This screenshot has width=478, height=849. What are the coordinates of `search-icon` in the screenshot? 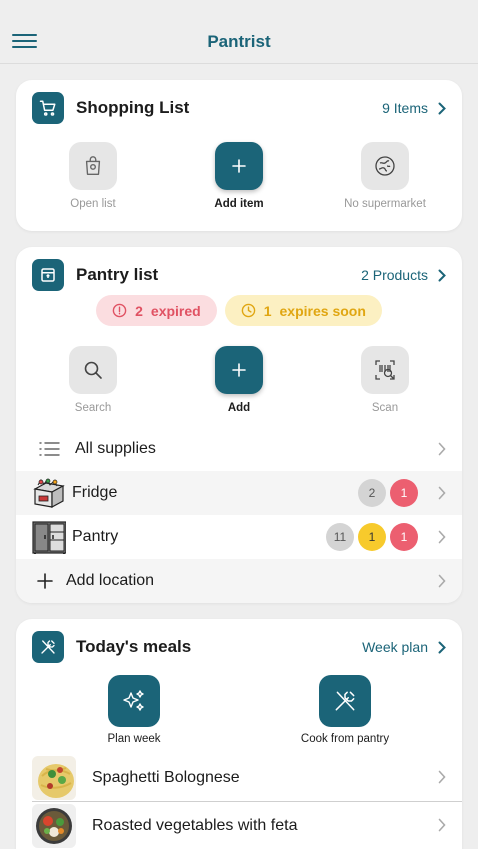 It's located at (93, 370).